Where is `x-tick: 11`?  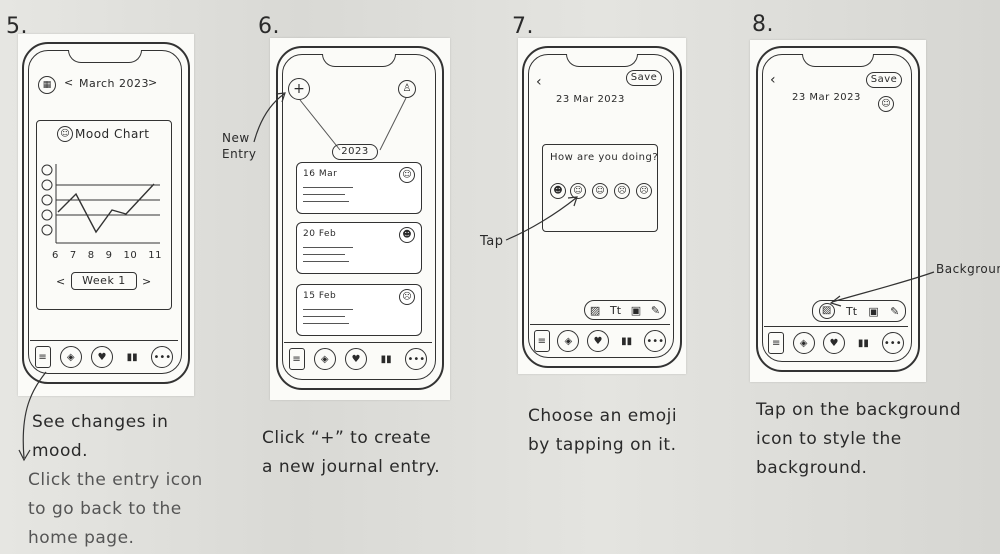 x-tick: 11 is located at coordinates (155, 255).